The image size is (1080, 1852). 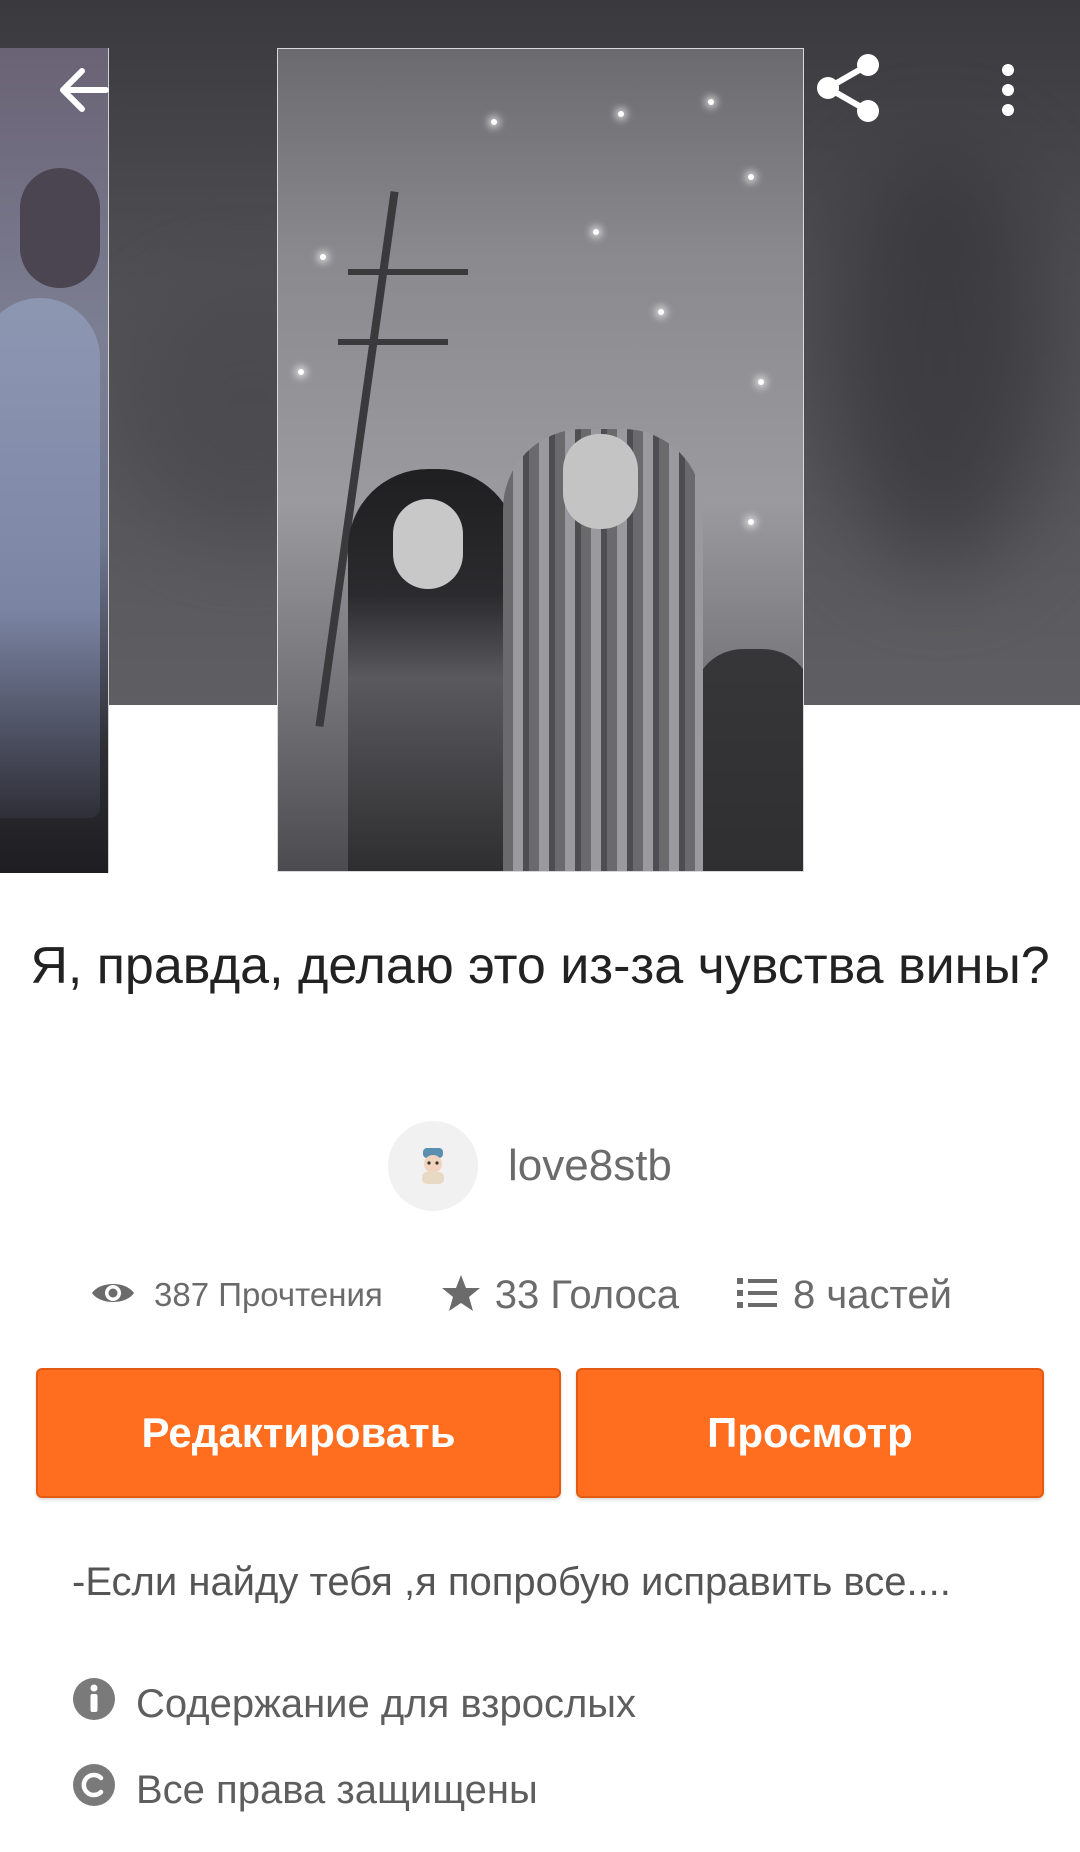 I want to click on reads-stat: 387 Прочтения, so click(x=236, y=1295).